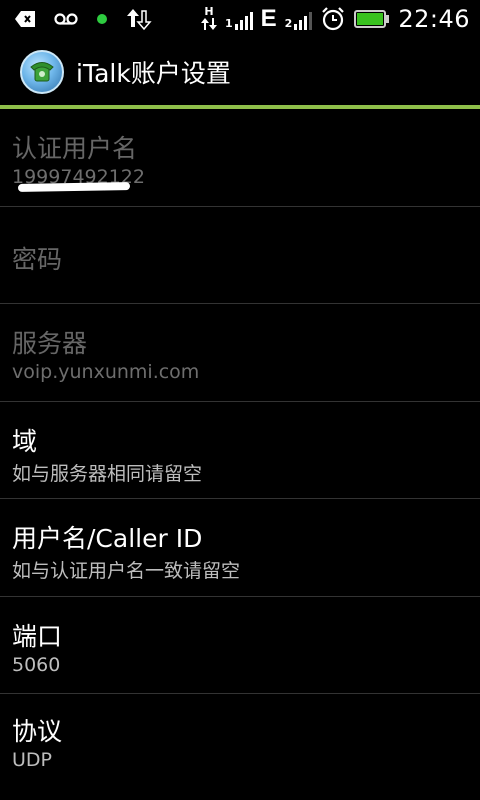 The height and width of the screenshot is (800, 480). I want to click on setting-domain: 域 如与服务器相同请留空, so click(240, 450).